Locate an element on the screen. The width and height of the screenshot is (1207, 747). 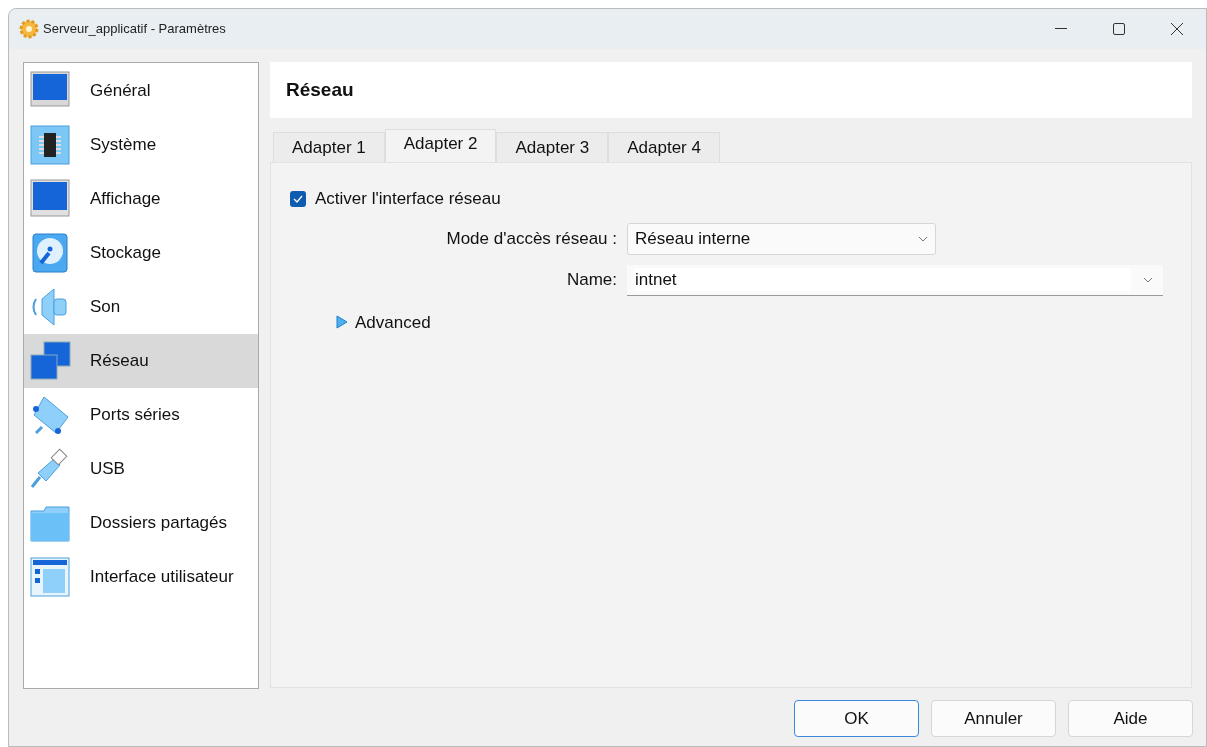
window-layout-icon is located at coordinates (50, 577).